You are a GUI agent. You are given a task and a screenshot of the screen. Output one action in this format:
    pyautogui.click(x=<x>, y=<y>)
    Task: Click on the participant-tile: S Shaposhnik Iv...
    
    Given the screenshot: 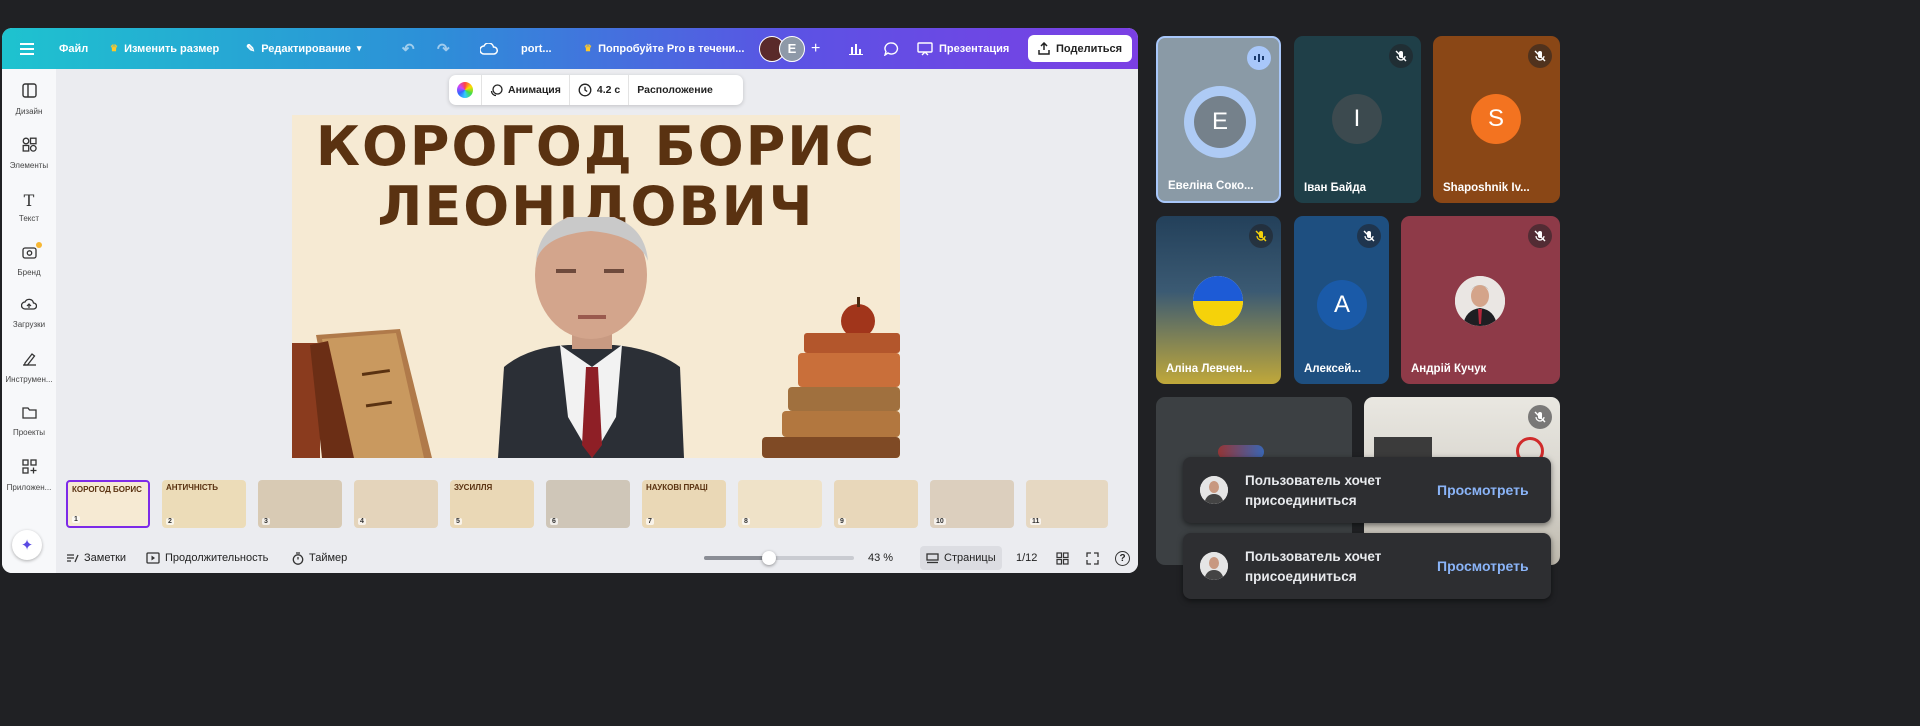 What is the action you would take?
    pyautogui.click(x=1496, y=119)
    